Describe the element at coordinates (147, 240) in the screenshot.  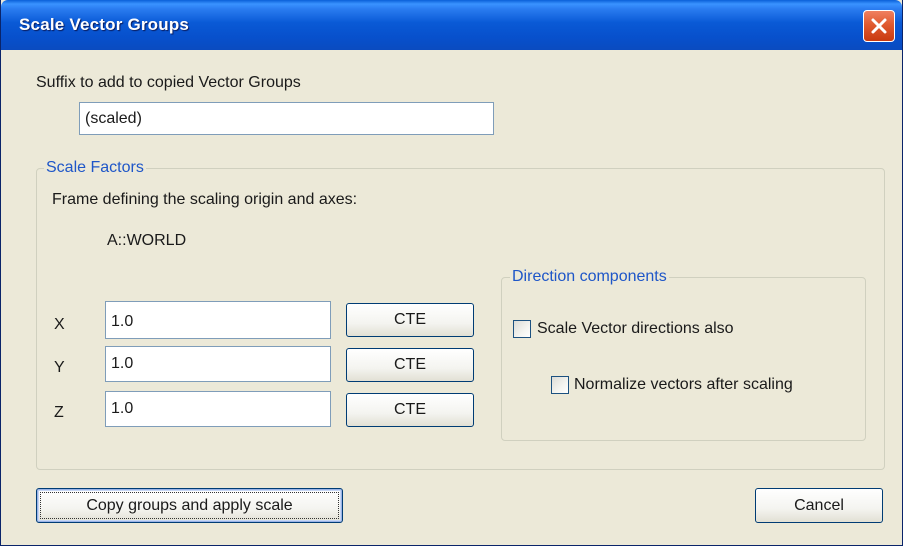
I see `frame-value: A::WORLD` at that location.